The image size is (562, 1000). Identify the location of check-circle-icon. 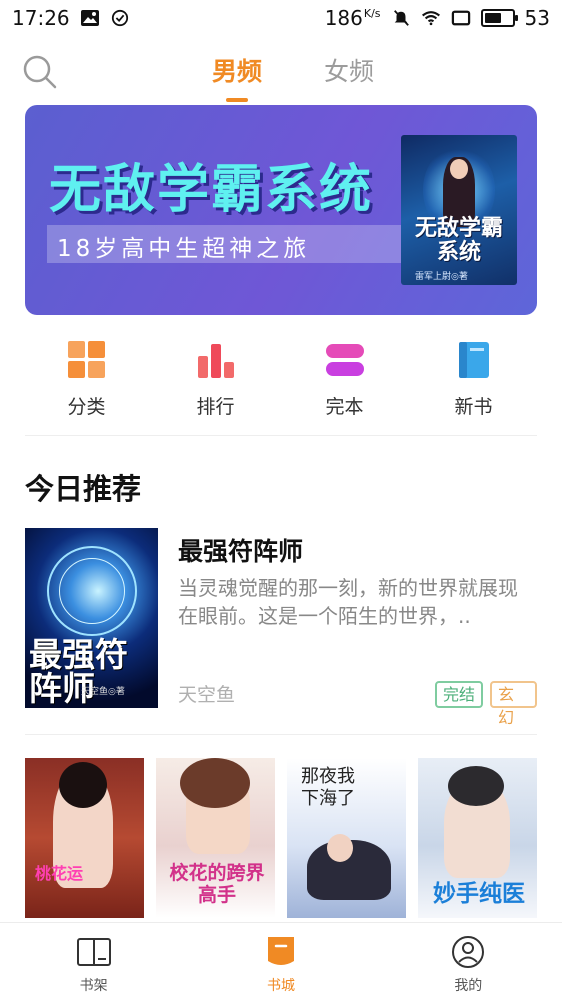
(119, 18).